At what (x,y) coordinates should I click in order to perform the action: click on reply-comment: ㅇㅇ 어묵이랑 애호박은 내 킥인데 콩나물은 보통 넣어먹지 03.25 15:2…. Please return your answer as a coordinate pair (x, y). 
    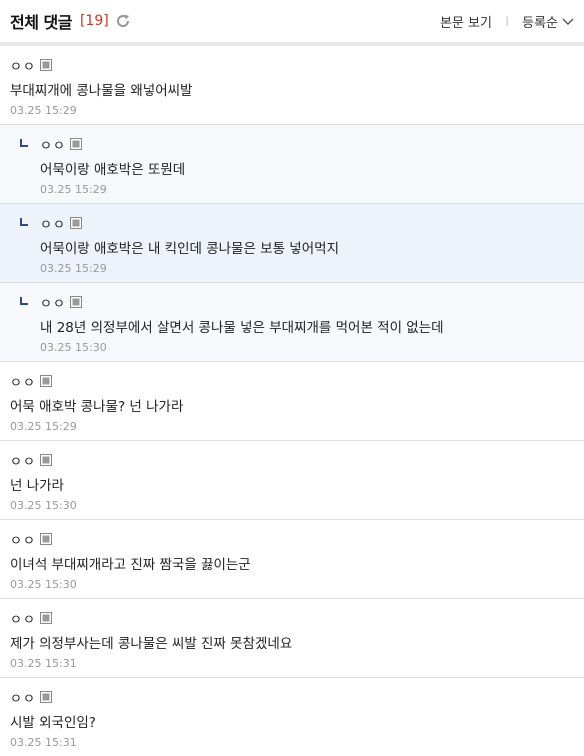
    Looking at the image, I should click on (292, 243).